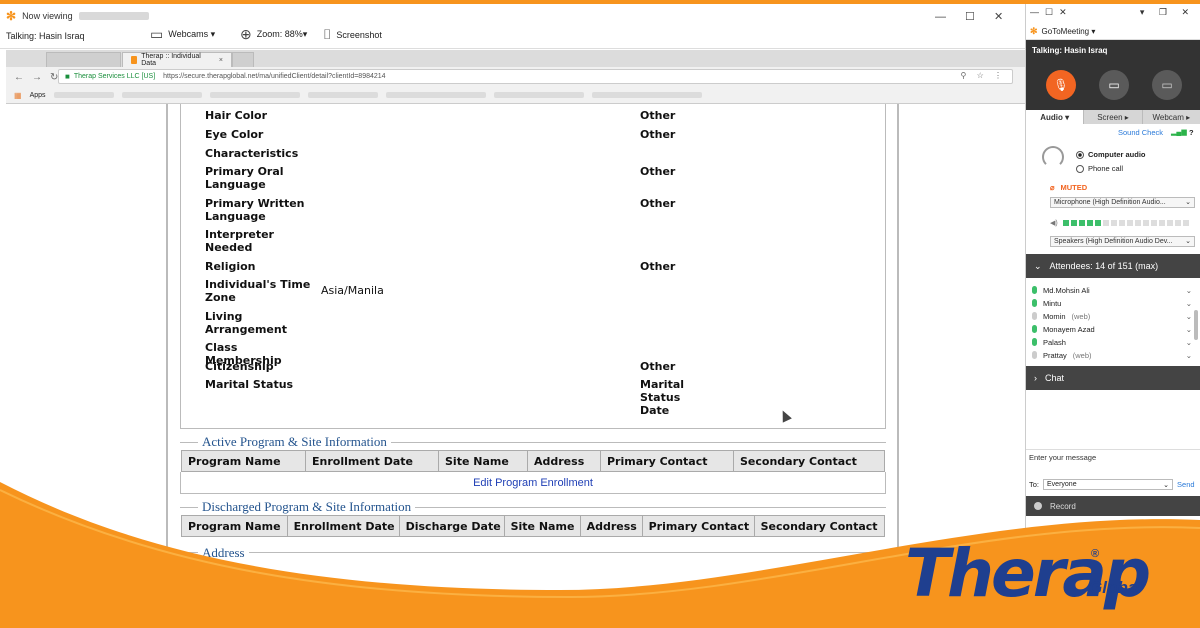 This screenshot has width=1200, height=628. What do you see at coordinates (1112, 355) in the screenshot?
I see `attendee-row: Prattay (web) ⌄` at bounding box center [1112, 355].